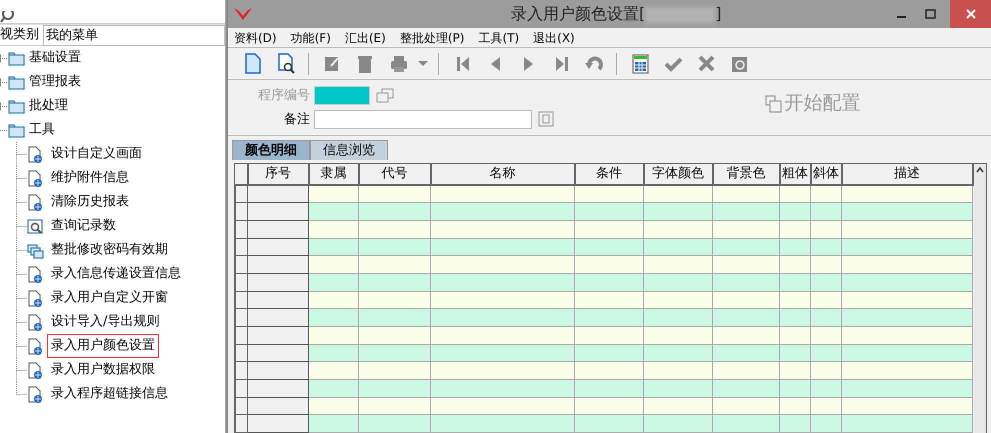 This screenshot has width=991, height=433. I want to click on column-header: 代号, so click(394, 175).